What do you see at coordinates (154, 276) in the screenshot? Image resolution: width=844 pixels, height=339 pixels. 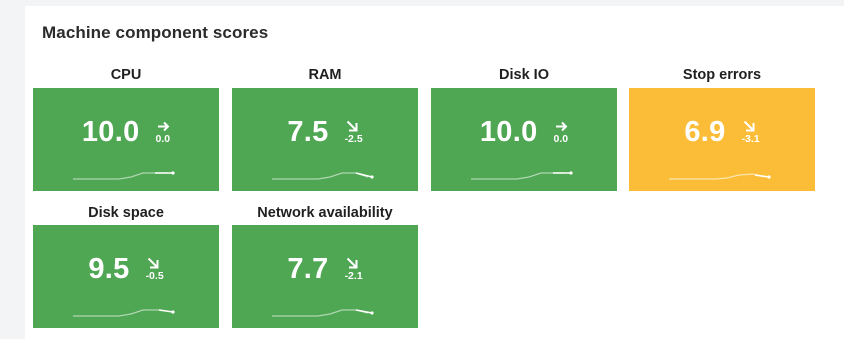 I see `delta-value: -0.5` at bounding box center [154, 276].